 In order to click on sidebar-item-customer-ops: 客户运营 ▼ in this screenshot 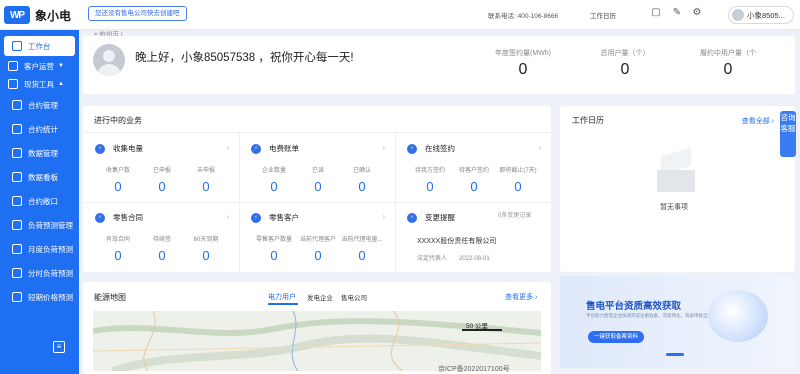, I will do `click(39, 66)`.